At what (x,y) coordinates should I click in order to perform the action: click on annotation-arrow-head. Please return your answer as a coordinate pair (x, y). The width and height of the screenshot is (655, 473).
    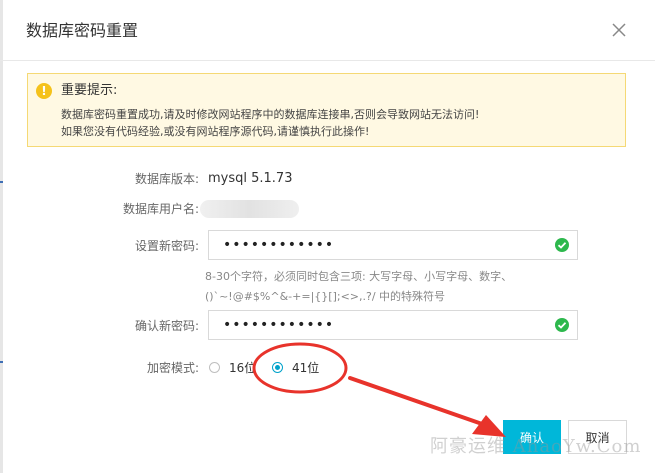
    Looking at the image, I should click on (489, 426).